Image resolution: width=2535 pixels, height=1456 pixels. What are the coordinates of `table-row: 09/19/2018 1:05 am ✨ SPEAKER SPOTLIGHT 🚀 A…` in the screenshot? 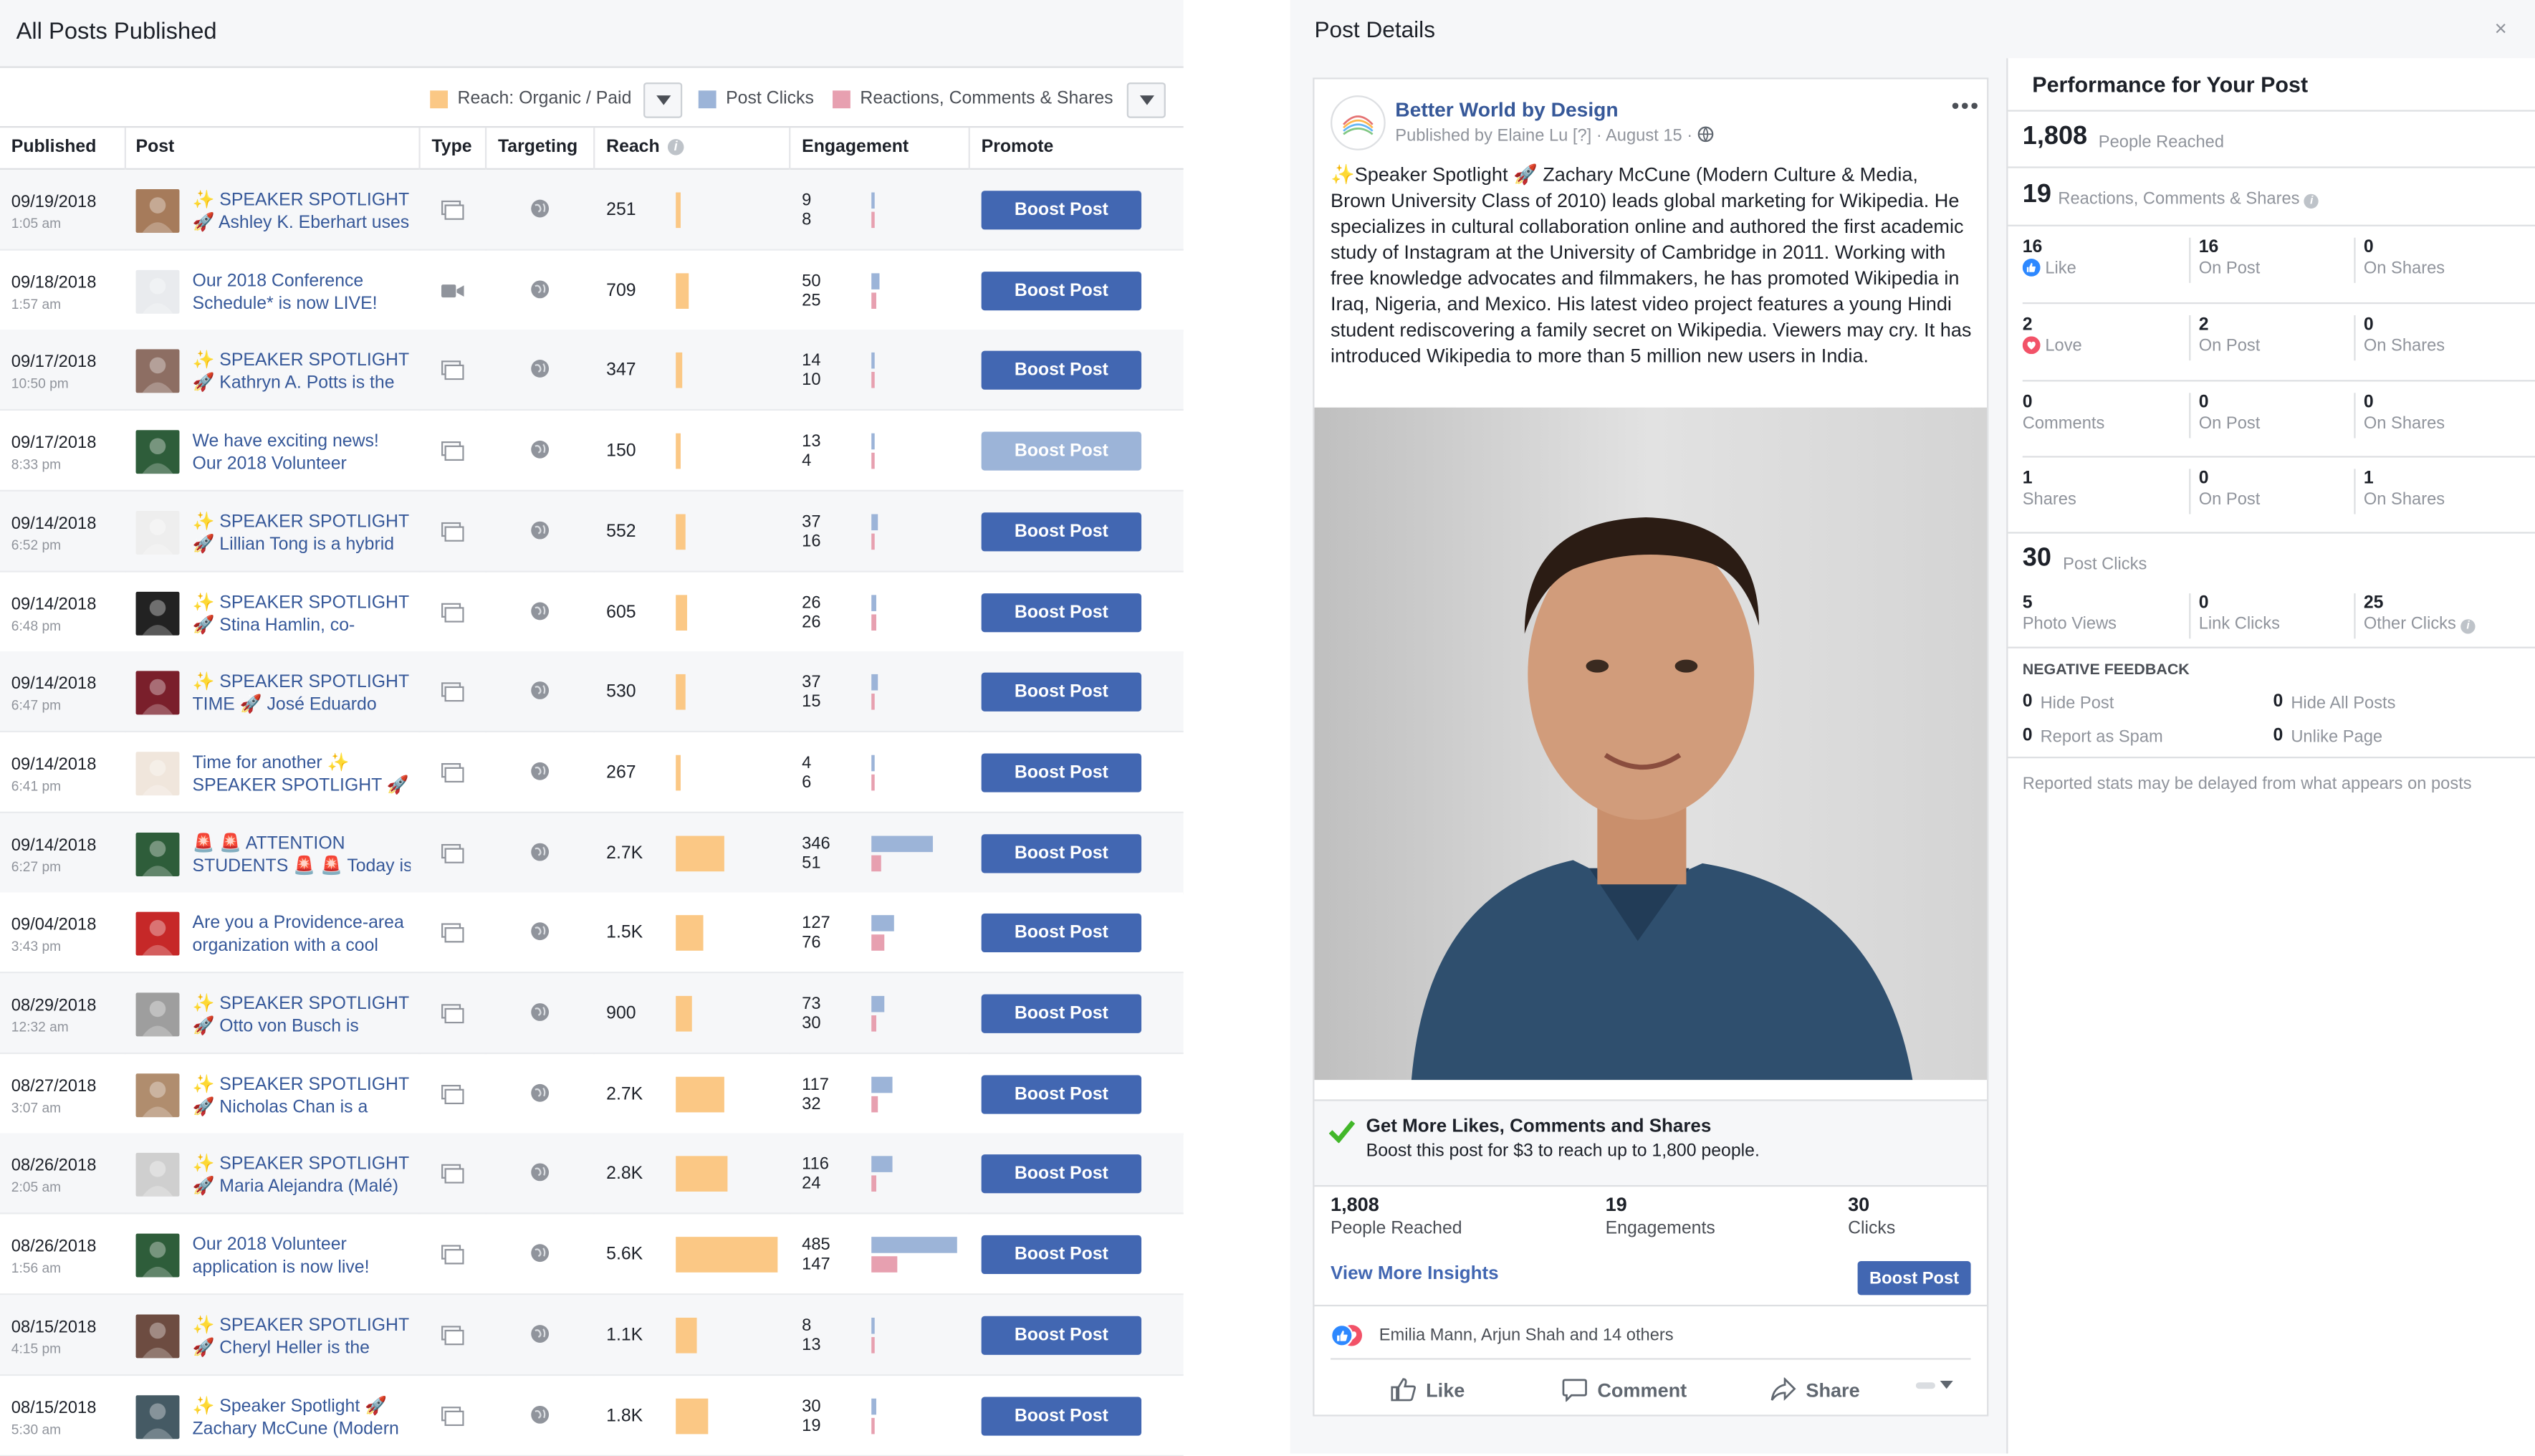 It's located at (592, 210).